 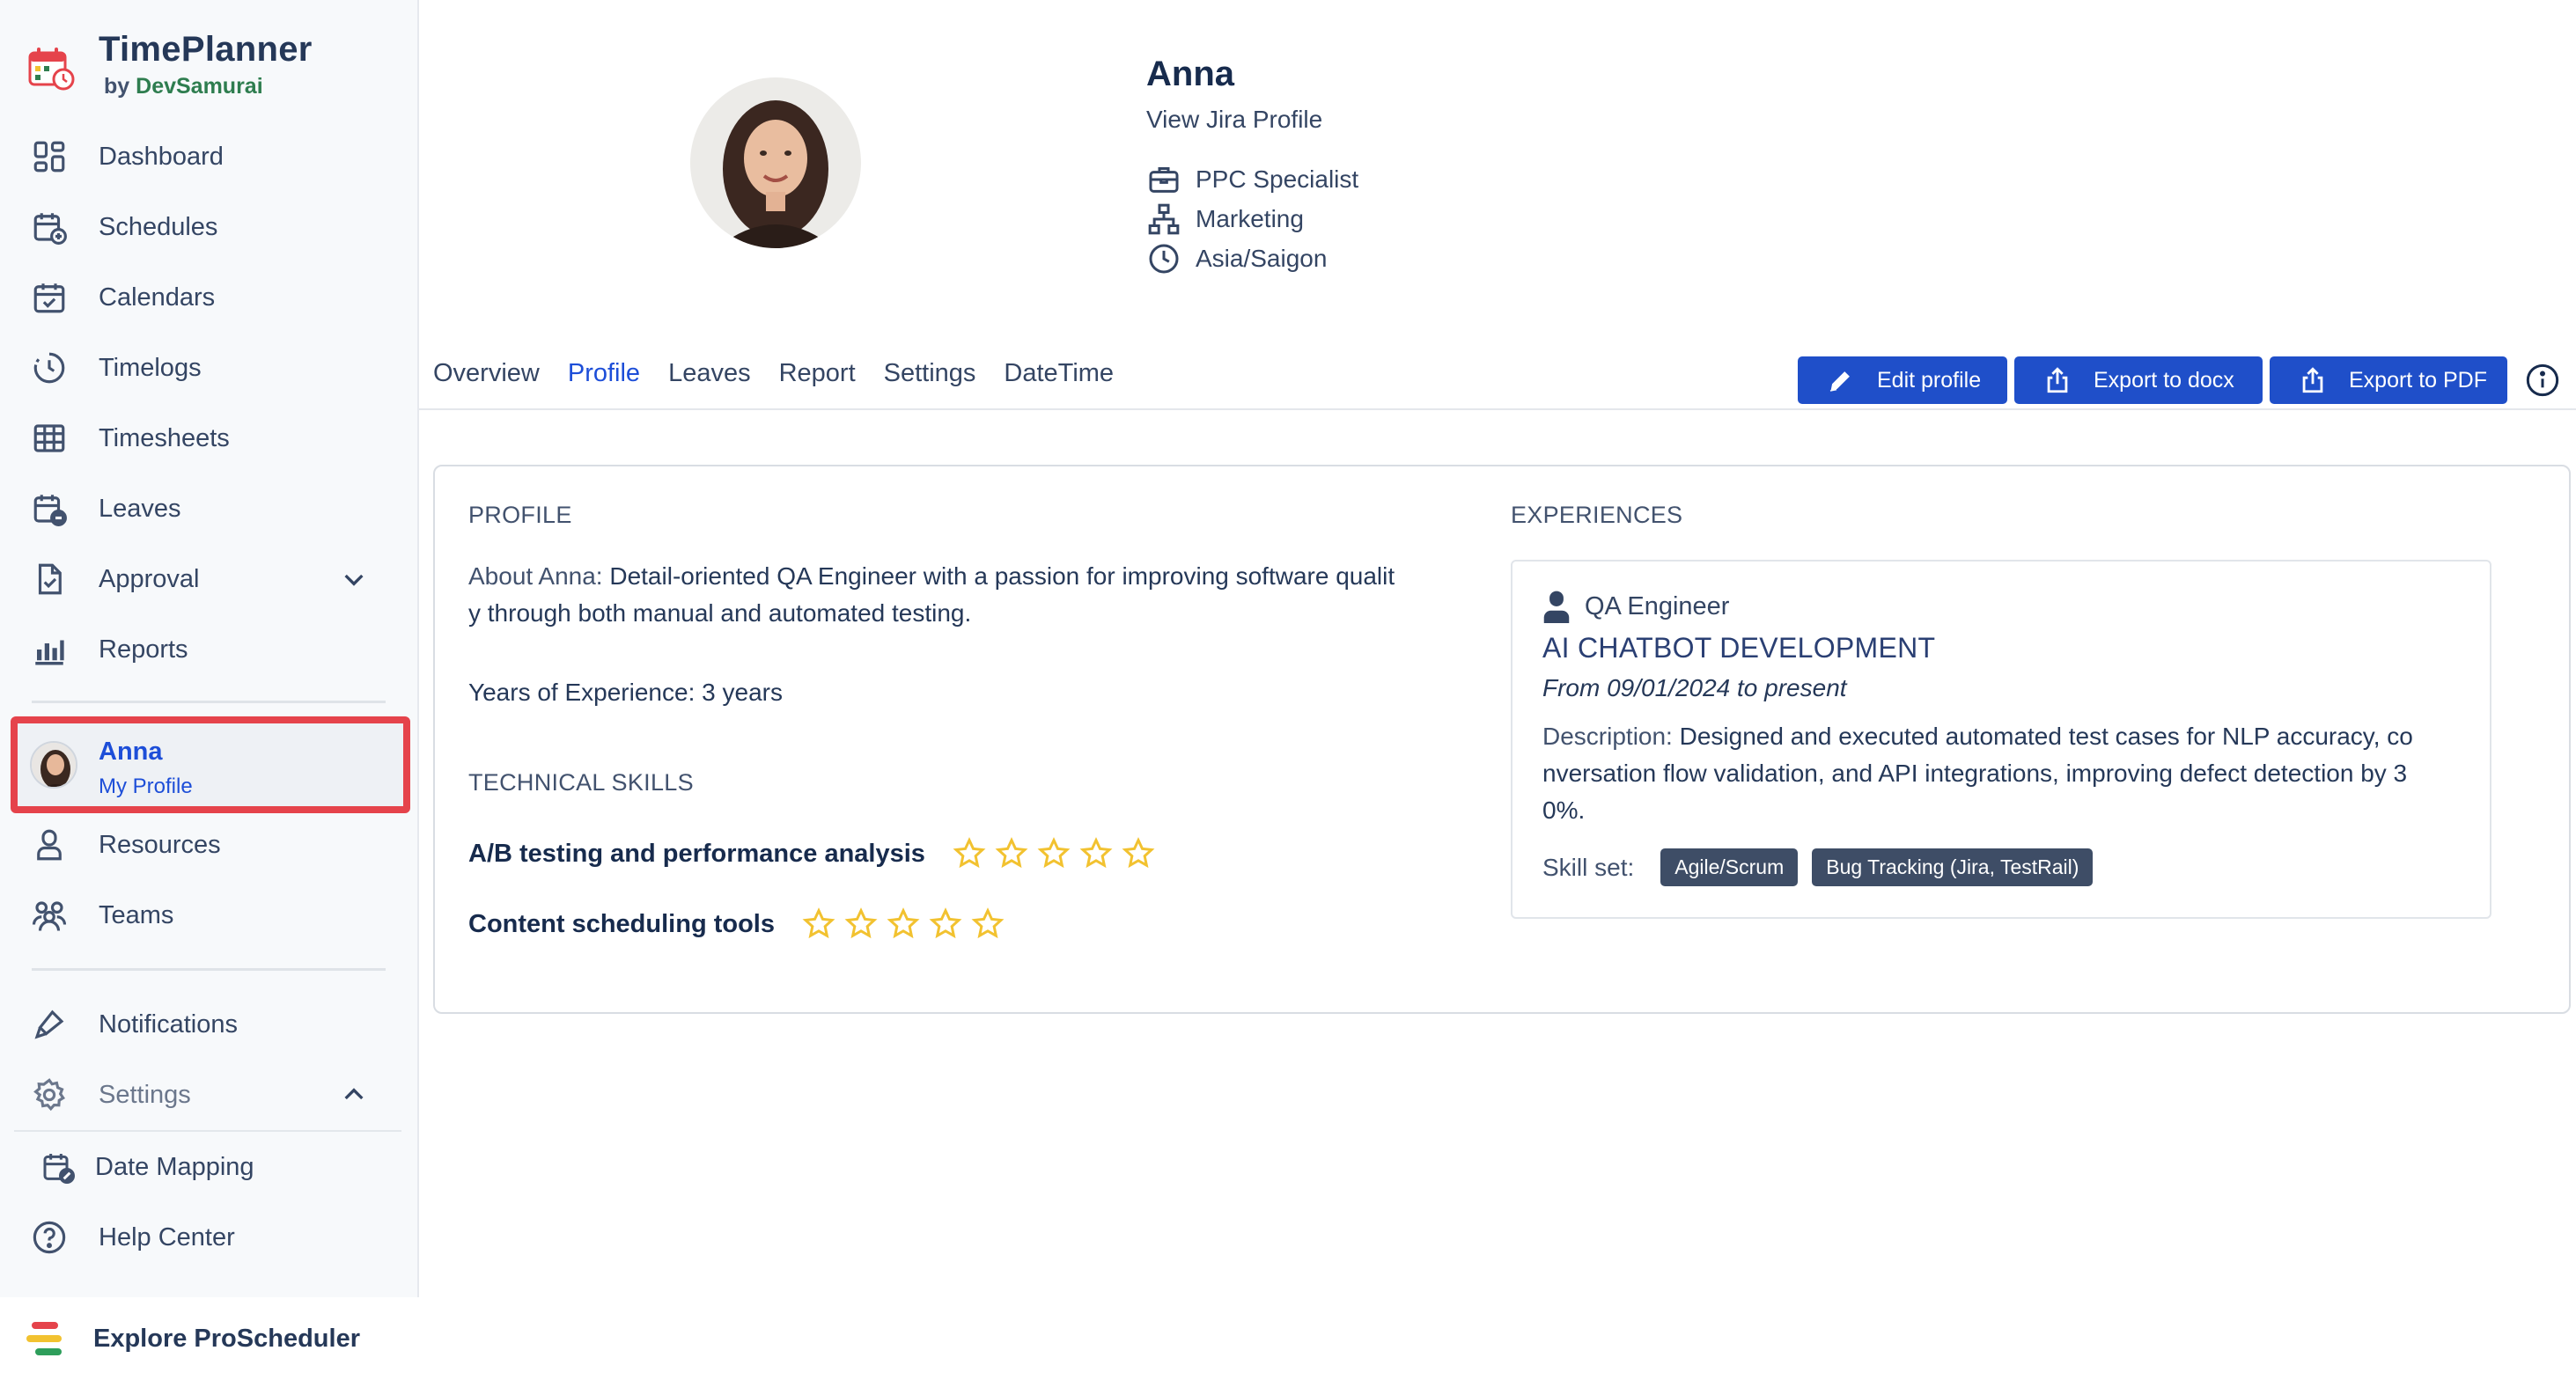 I want to click on sidebar-item-resources: Resources, so click(x=210, y=845).